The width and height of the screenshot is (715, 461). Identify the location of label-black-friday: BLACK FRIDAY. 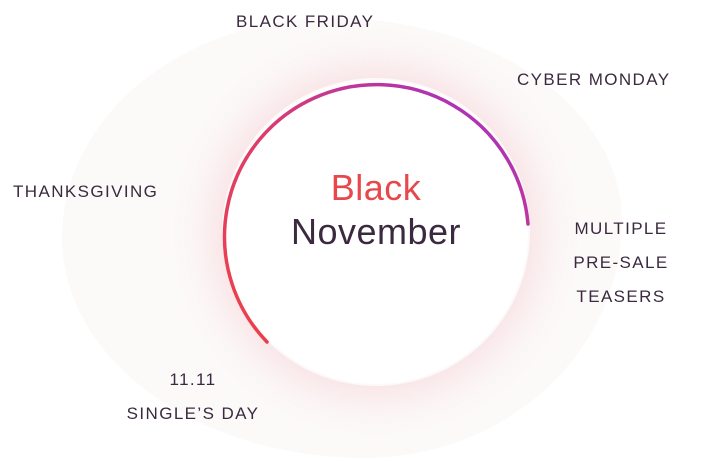
(305, 21).